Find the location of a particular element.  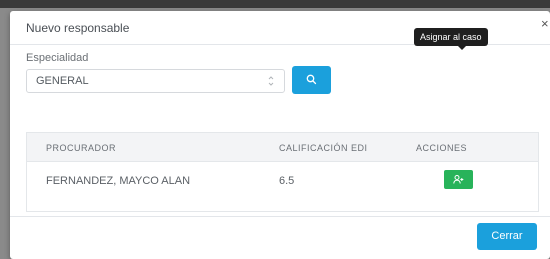

select-arrows-icon is located at coordinates (271, 81).